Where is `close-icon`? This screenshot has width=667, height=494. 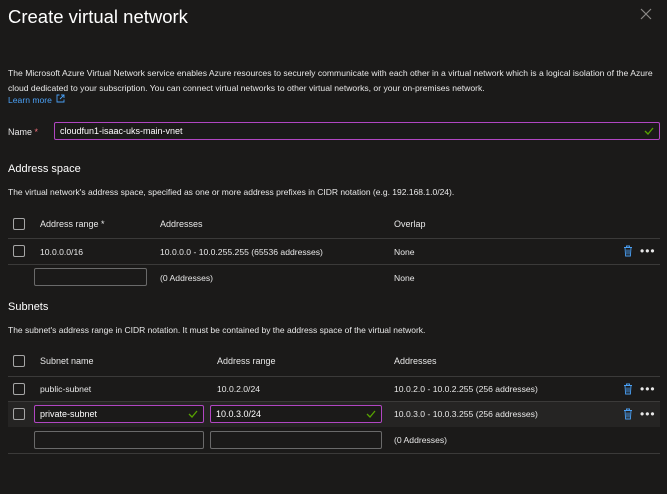 close-icon is located at coordinates (647, 15).